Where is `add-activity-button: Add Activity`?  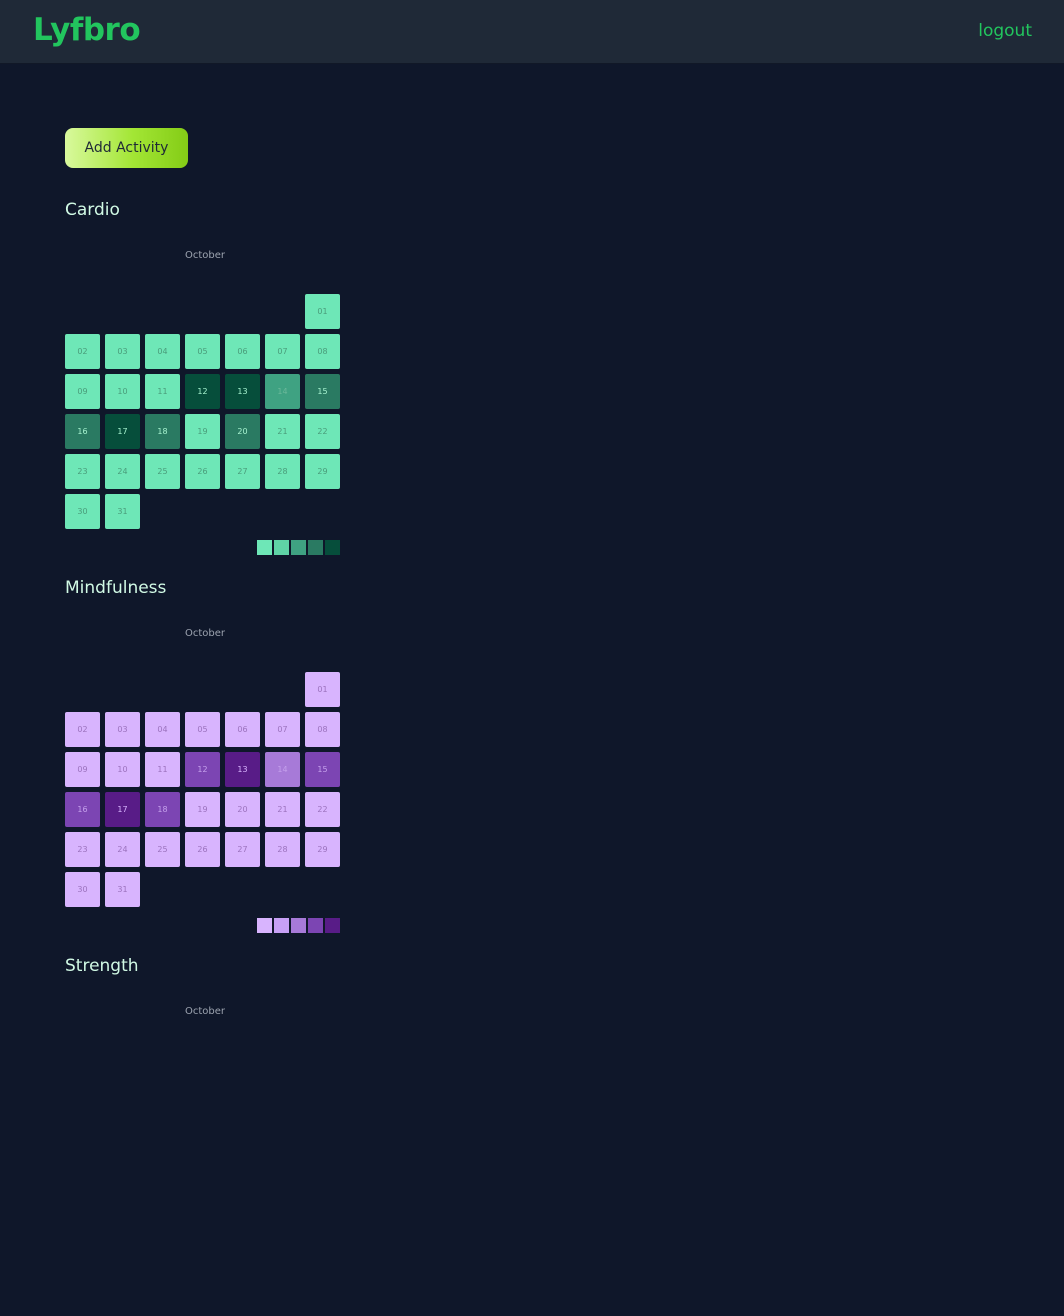 add-activity-button: Add Activity is located at coordinates (126, 148).